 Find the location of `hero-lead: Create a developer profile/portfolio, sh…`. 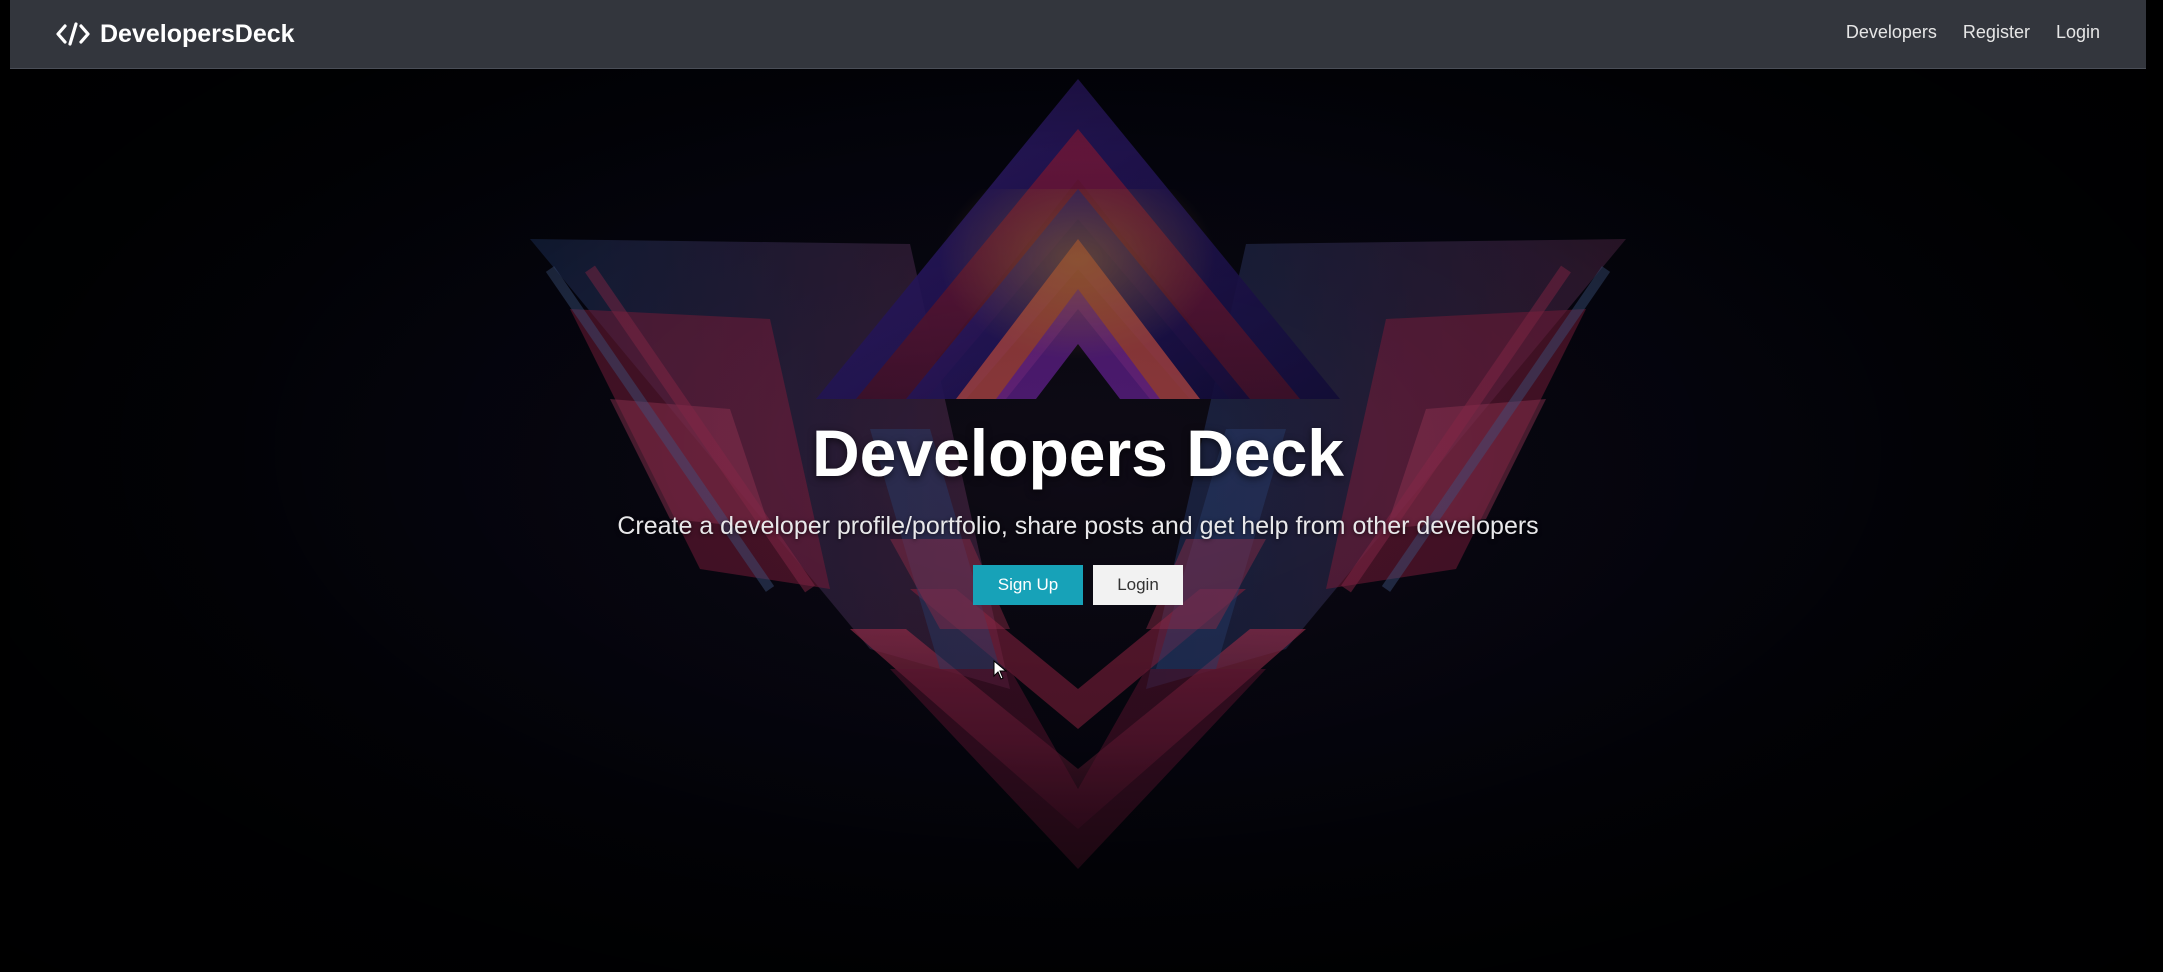

hero-lead: Create a developer profile/portfolio, sh… is located at coordinates (1078, 525).